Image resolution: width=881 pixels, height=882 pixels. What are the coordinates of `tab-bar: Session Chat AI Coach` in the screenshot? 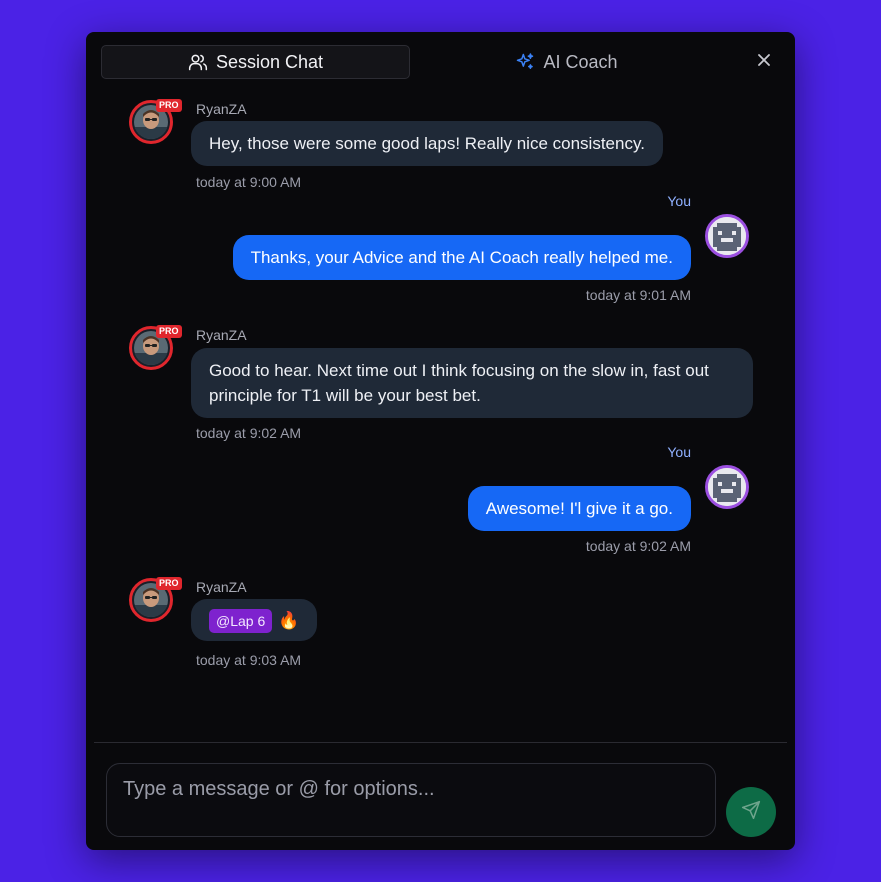 It's located at (411, 62).